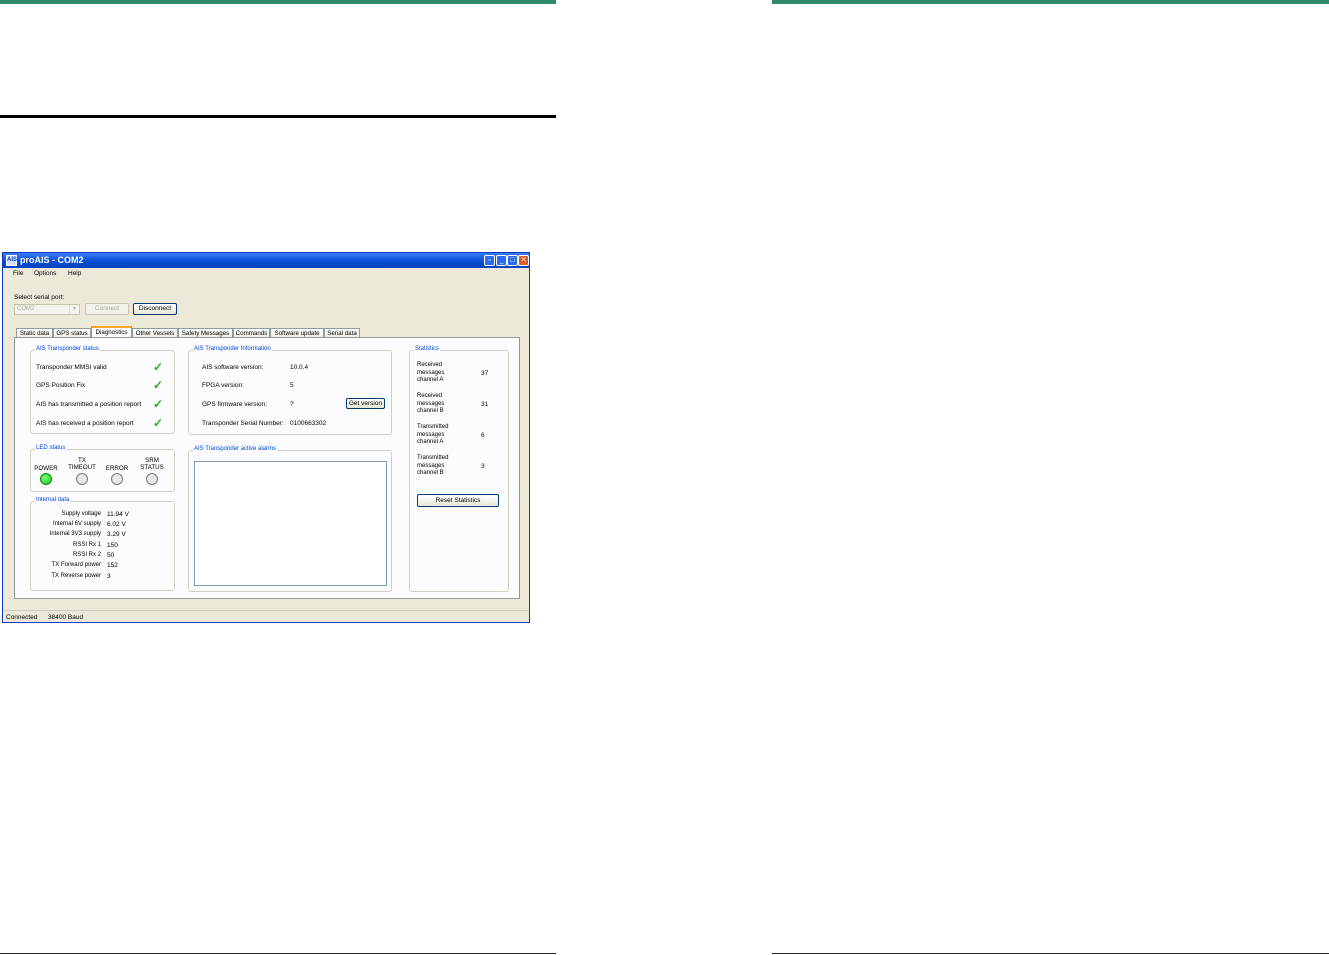 The height and width of the screenshot is (955, 1329). What do you see at coordinates (152, 479) in the screenshot?
I see `srm-status-led` at bounding box center [152, 479].